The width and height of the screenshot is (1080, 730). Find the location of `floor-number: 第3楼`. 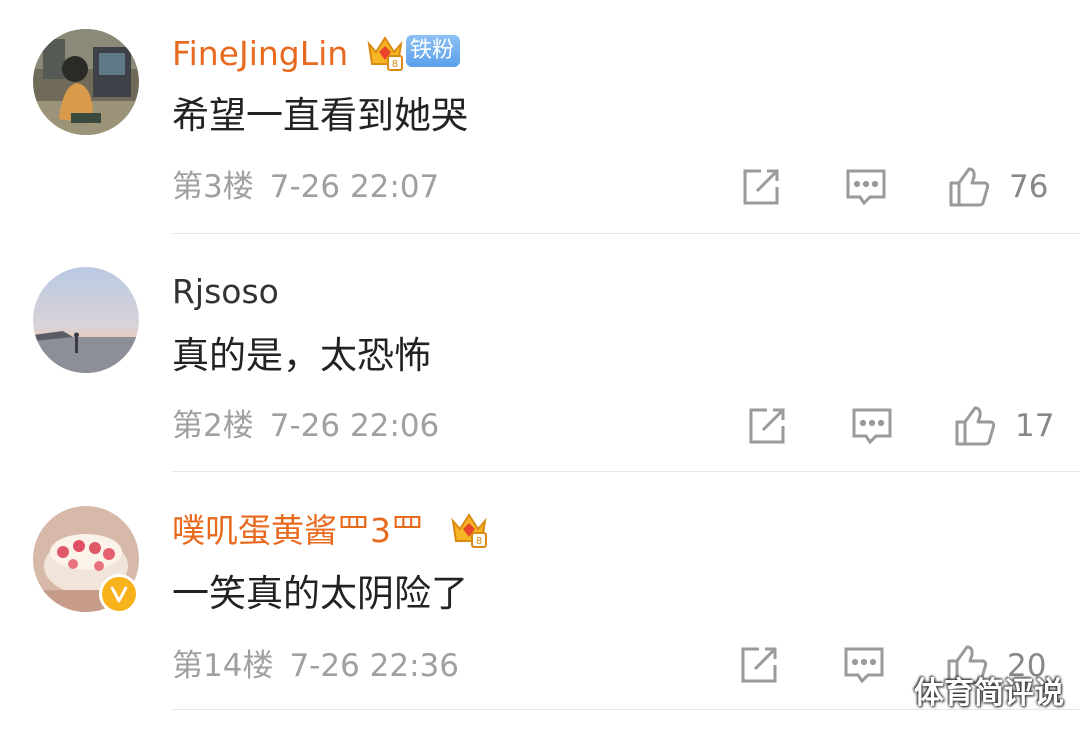

floor-number: 第3楼 is located at coordinates (213, 187).